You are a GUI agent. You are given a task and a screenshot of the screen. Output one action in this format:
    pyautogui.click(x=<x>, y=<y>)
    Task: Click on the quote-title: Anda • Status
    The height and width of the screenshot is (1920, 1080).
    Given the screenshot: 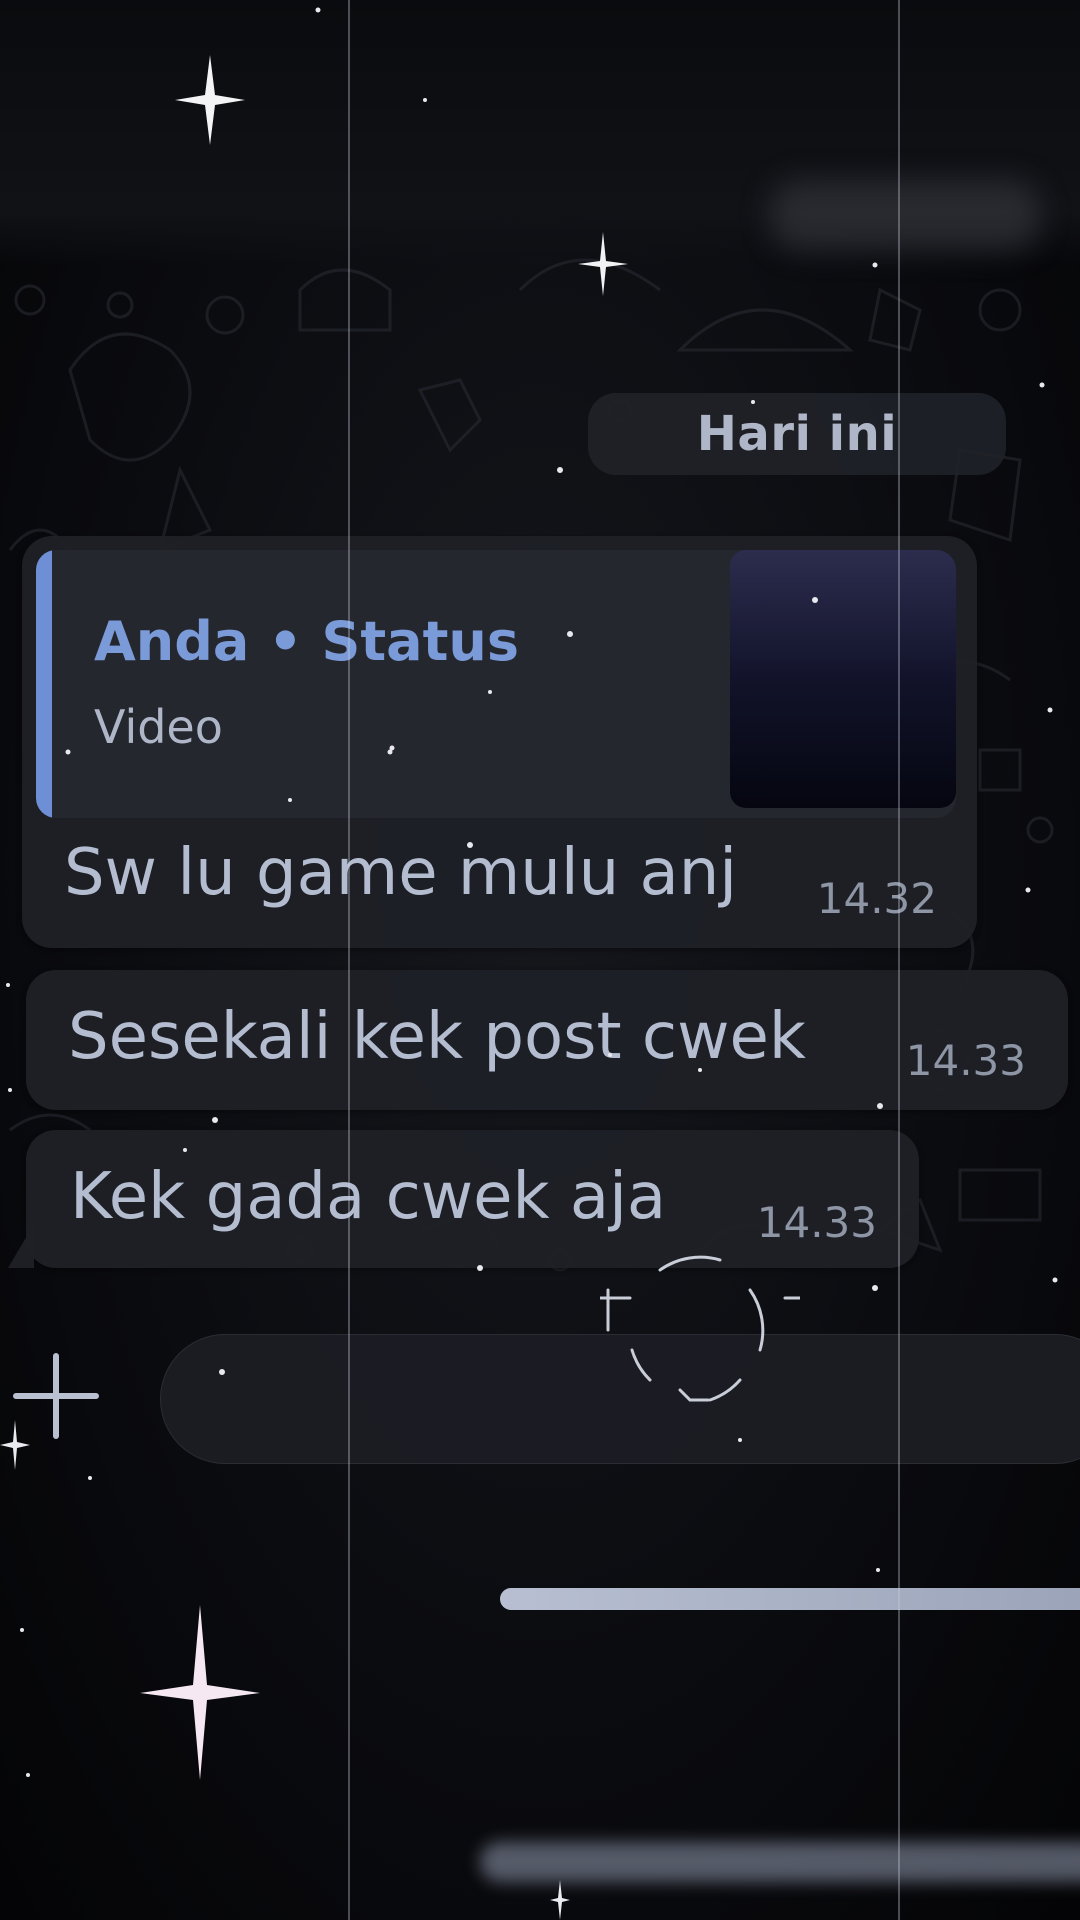 What is the action you would take?
    pyautogui.click(x=306, y=641)
    